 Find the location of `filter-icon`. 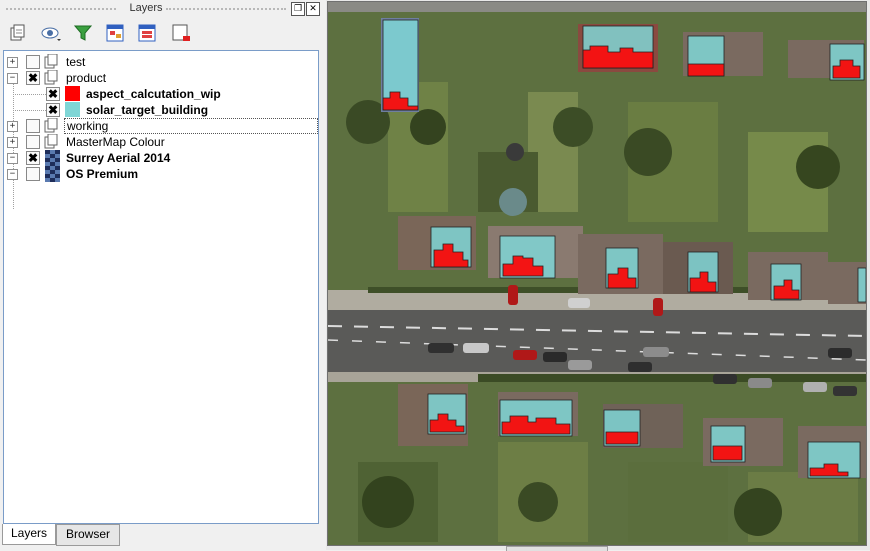

filter-icon is located at coordinates (83, 33).